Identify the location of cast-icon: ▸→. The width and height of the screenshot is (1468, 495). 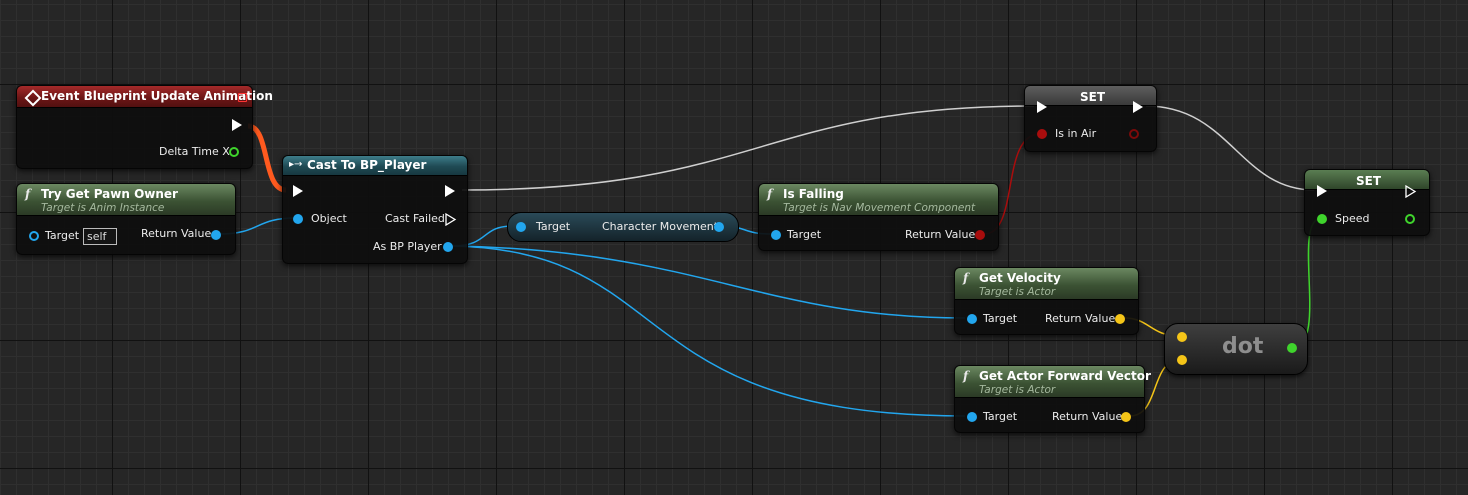
(296, 164).